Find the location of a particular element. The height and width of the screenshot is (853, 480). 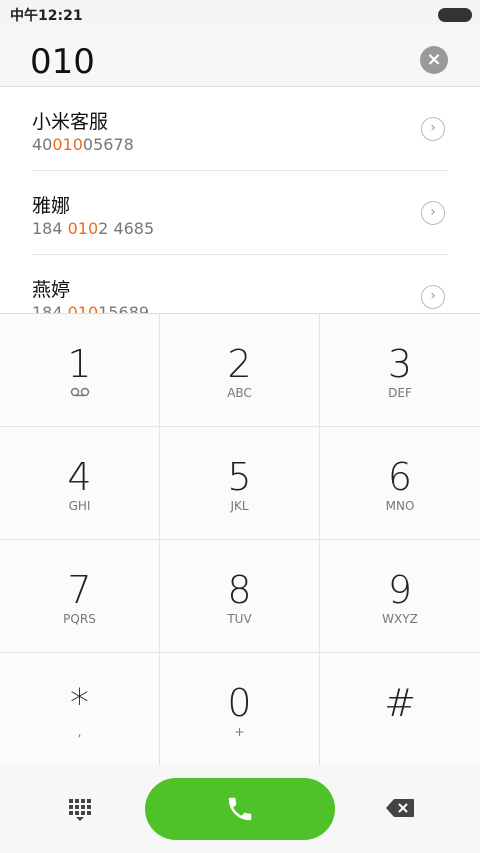

key-6: 6 MNO is located at coordinates (400, 483).